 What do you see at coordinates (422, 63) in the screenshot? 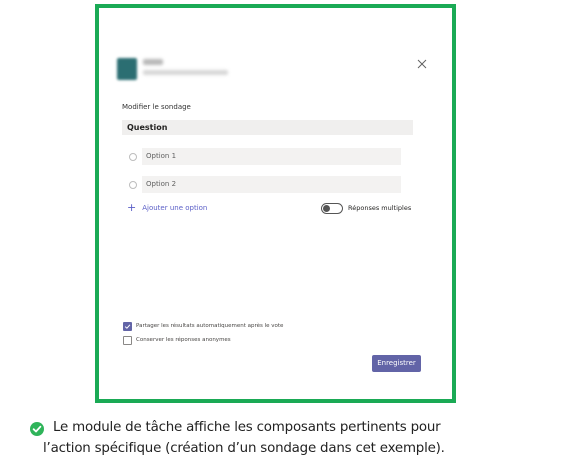
I see `close-icon` at bounding box center [422, 63].